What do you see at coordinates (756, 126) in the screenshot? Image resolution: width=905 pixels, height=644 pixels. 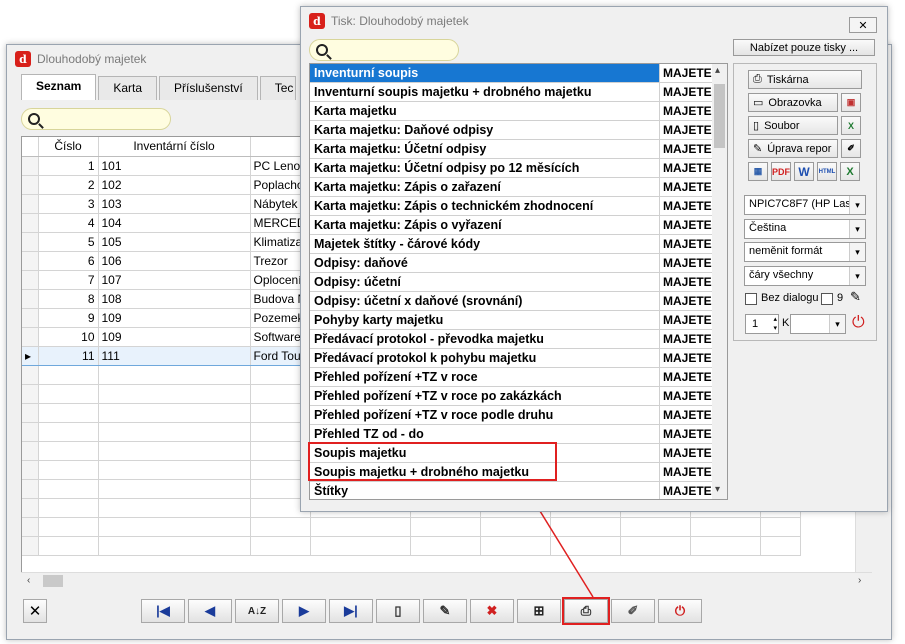 I see `file-icon: ▯` at bounding box center [756, 126].